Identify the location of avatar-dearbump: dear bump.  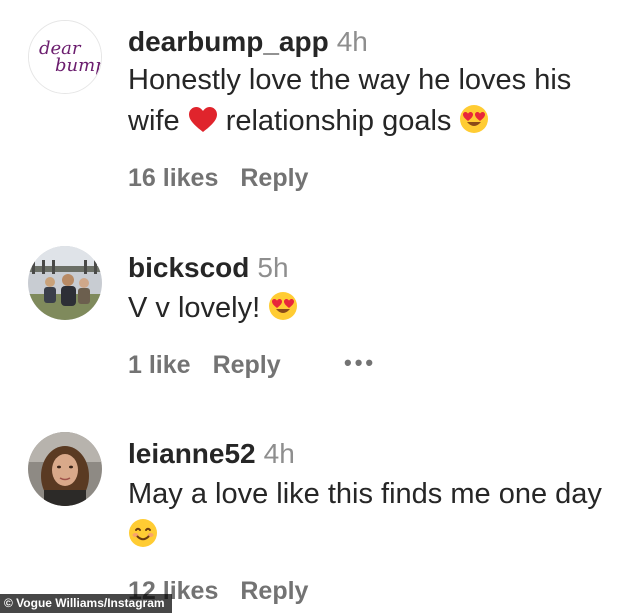
(65, 57).